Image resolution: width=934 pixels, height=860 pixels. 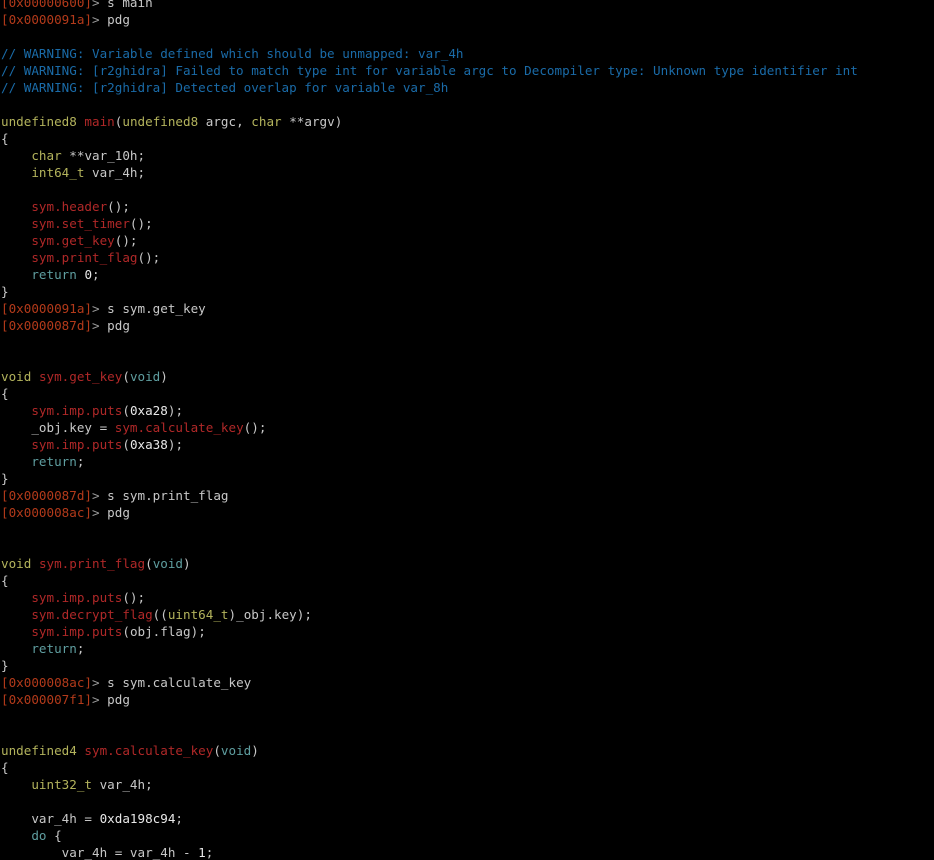 I want to click on token-punct: ,, so click(x=244, y=121).